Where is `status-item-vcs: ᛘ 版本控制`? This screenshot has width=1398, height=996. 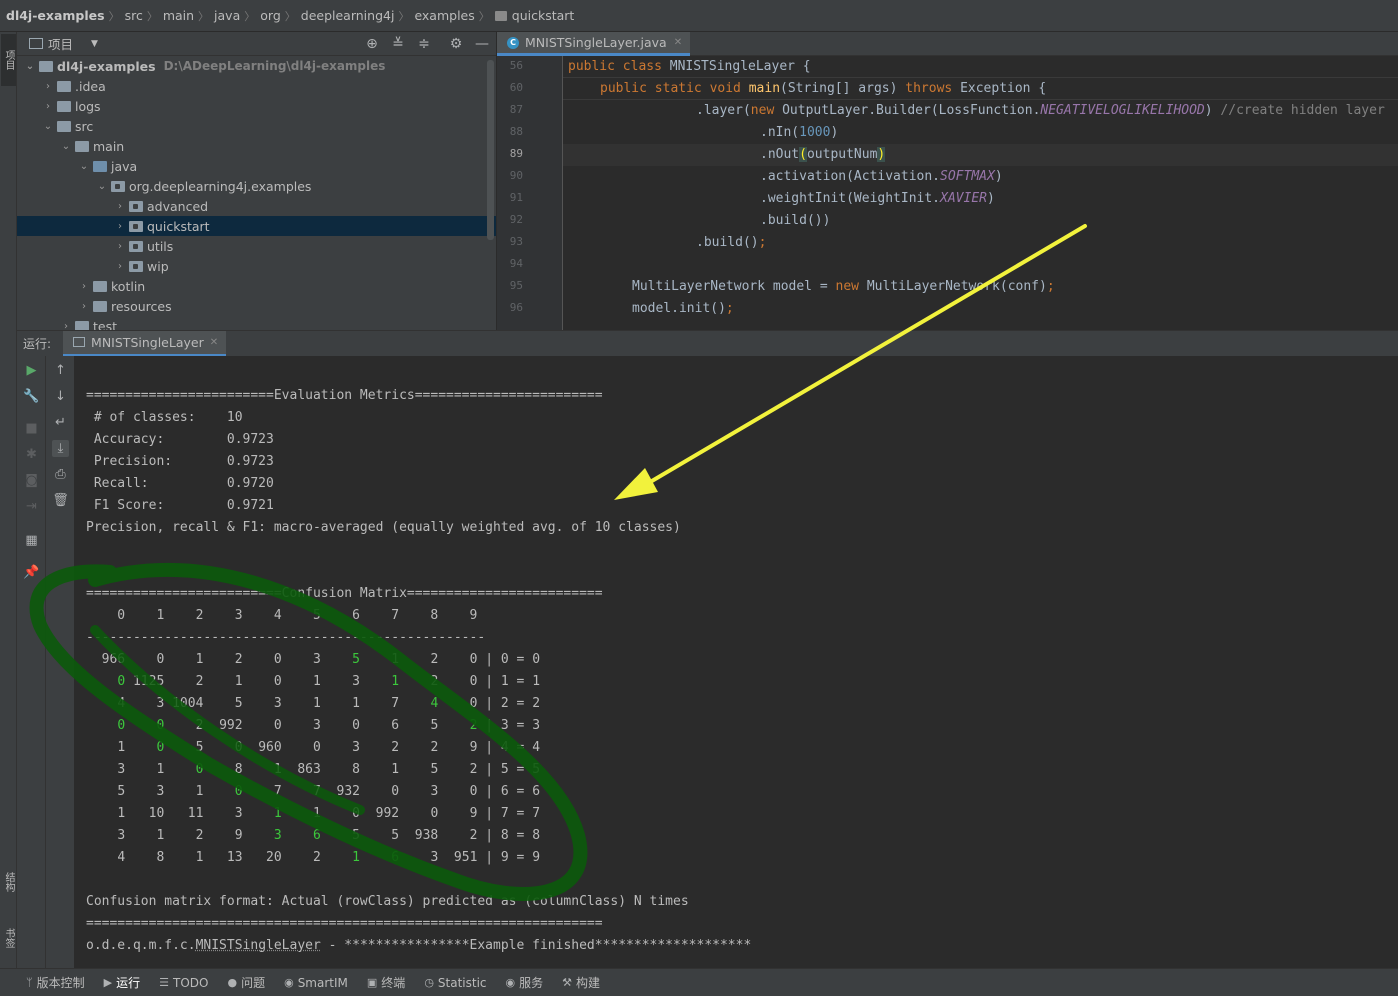 status-item-vcs: ᛘ 版本控制 is located at coordinates (55, 982).